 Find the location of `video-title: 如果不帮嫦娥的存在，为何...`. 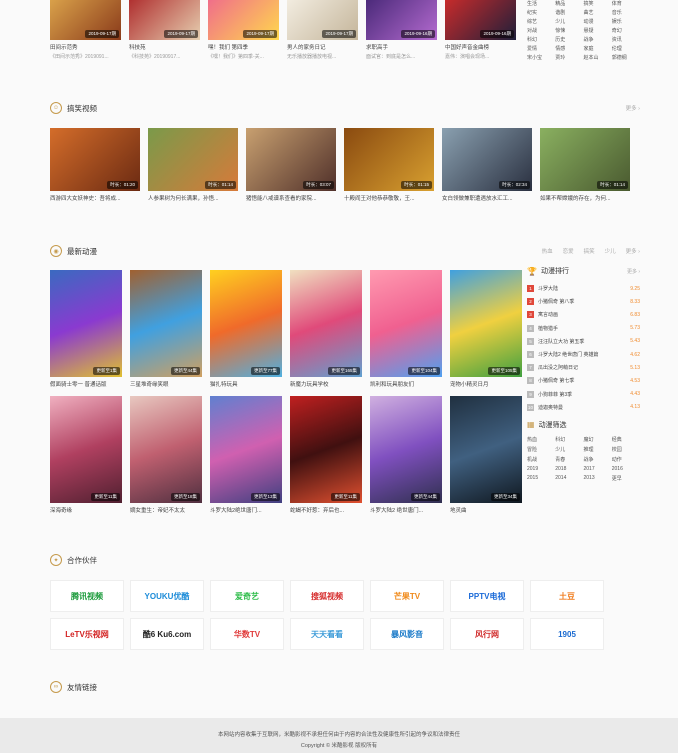

video-title: 如果不帮嫦娥的存在，为何... is located at coordinates (585, 198).